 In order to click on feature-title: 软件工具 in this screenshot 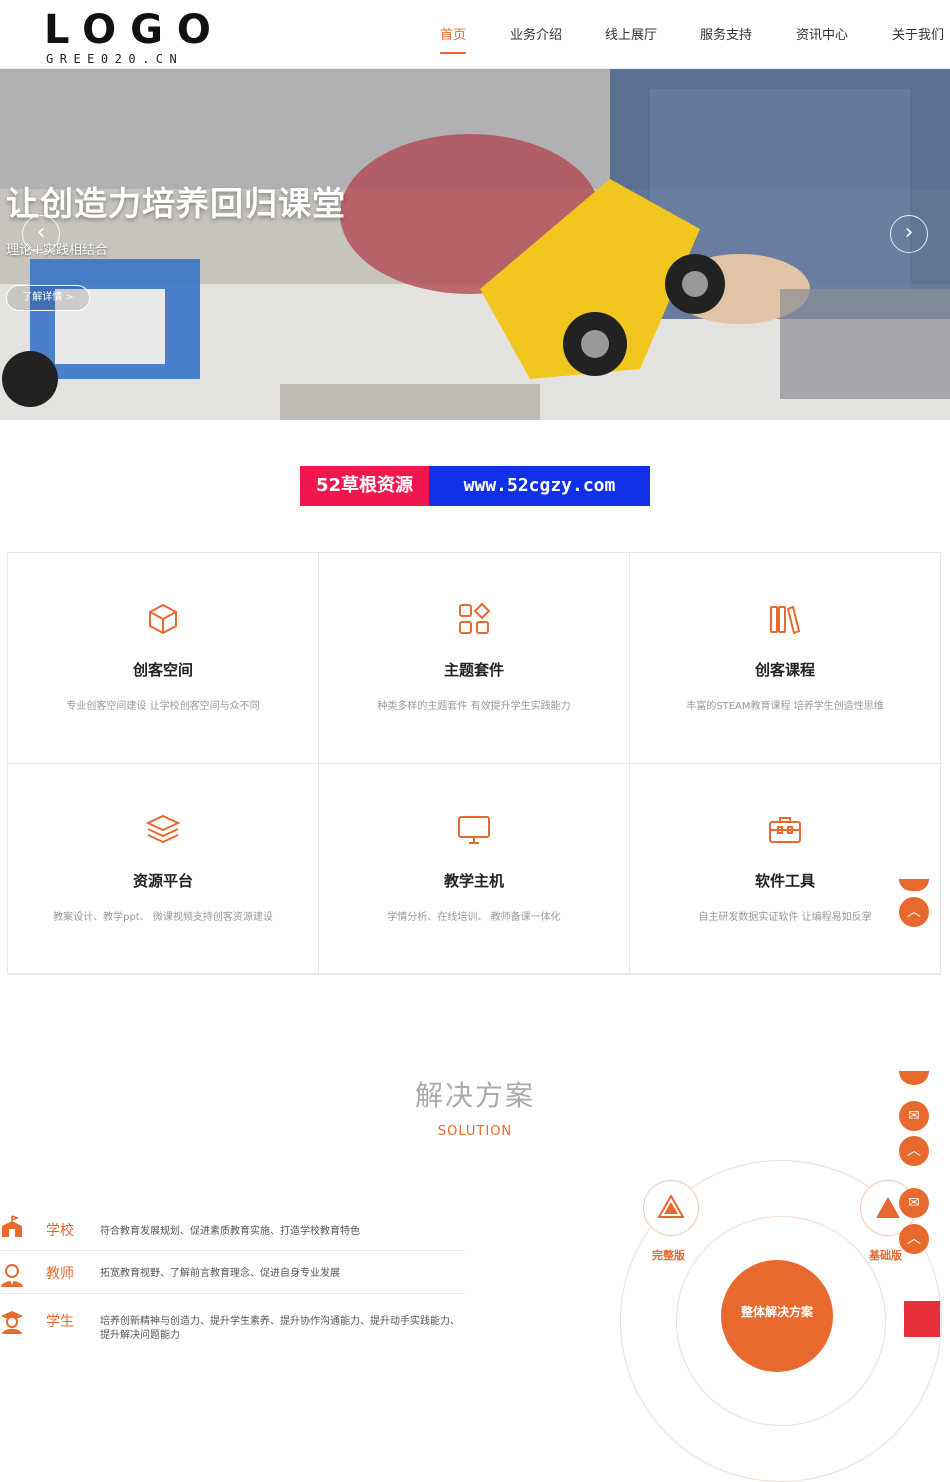, I will do `click(784, 881)`.